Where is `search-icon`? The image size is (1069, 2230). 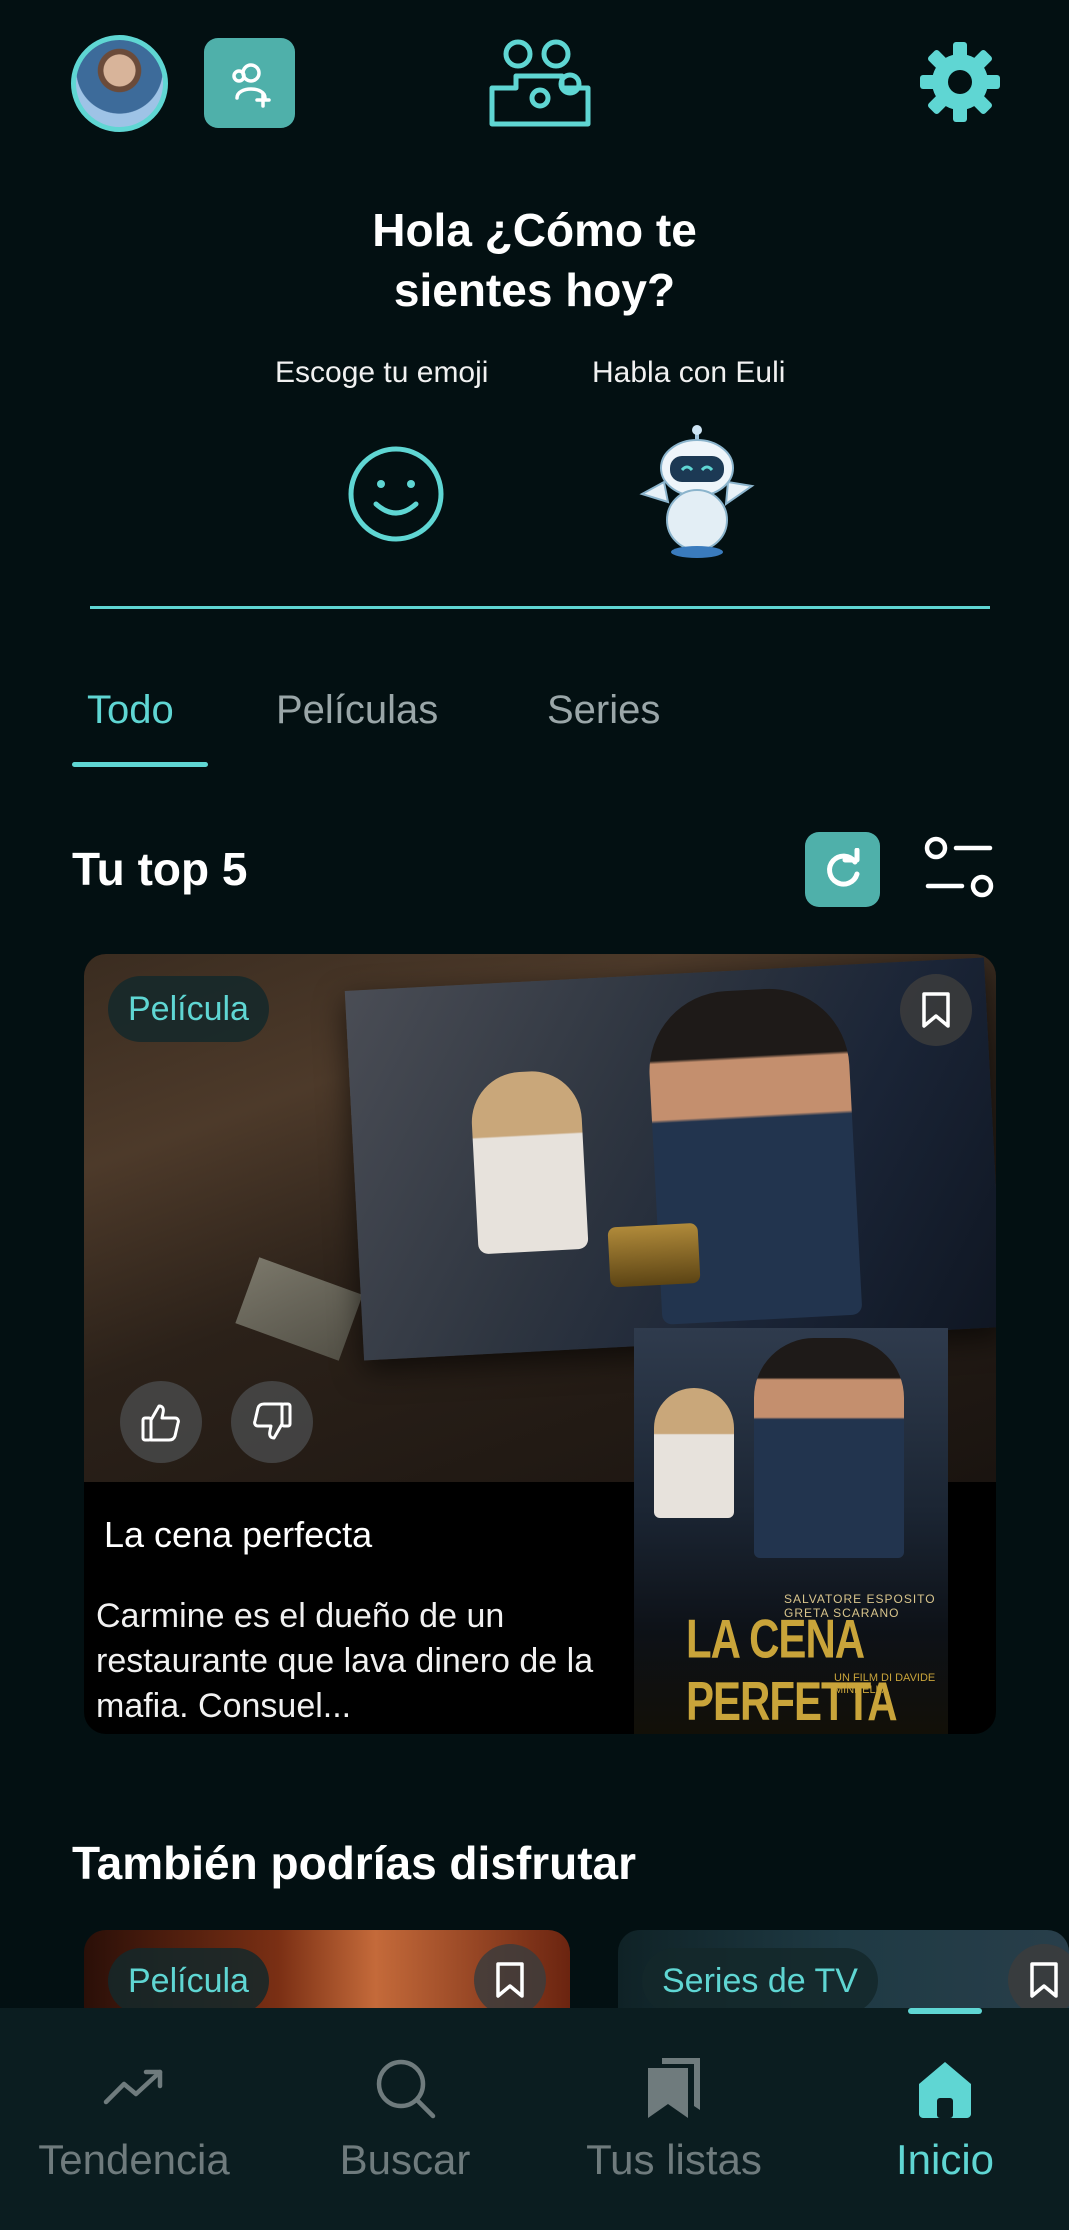
search-icon is located at coordinates (406, 2089).